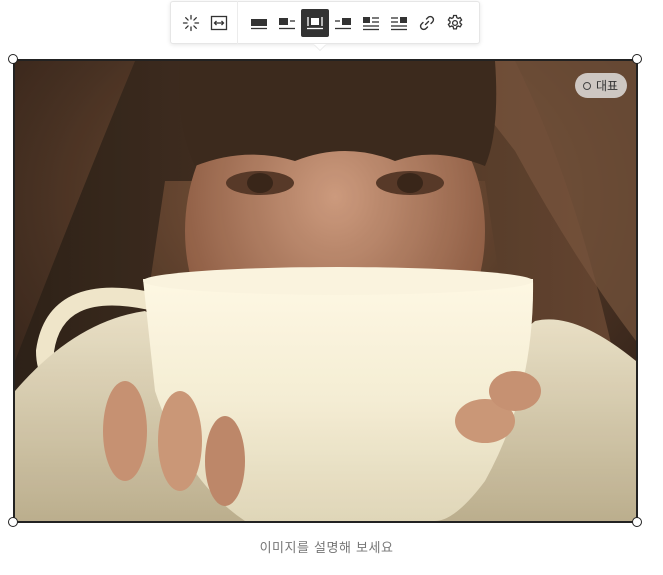  I want to click on radio-circle-icon, so click(587, 85).